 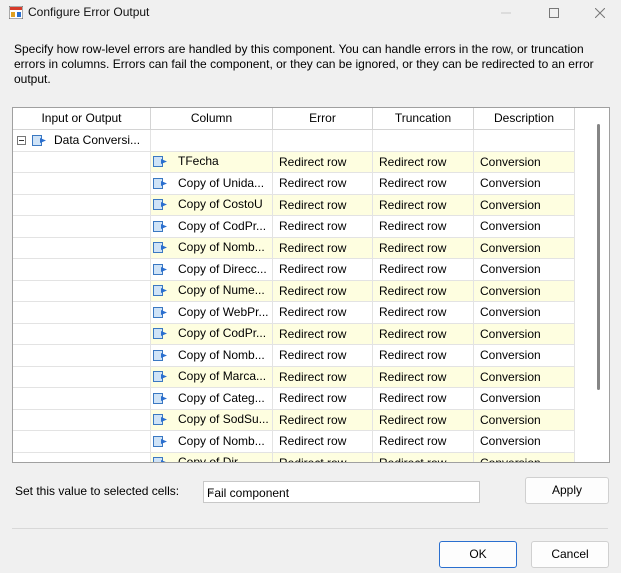 What do you see at coordinates (310, 13) in the screenshot?
I see `title-bar: Configure Error Output` at bounding box center [310, 13].